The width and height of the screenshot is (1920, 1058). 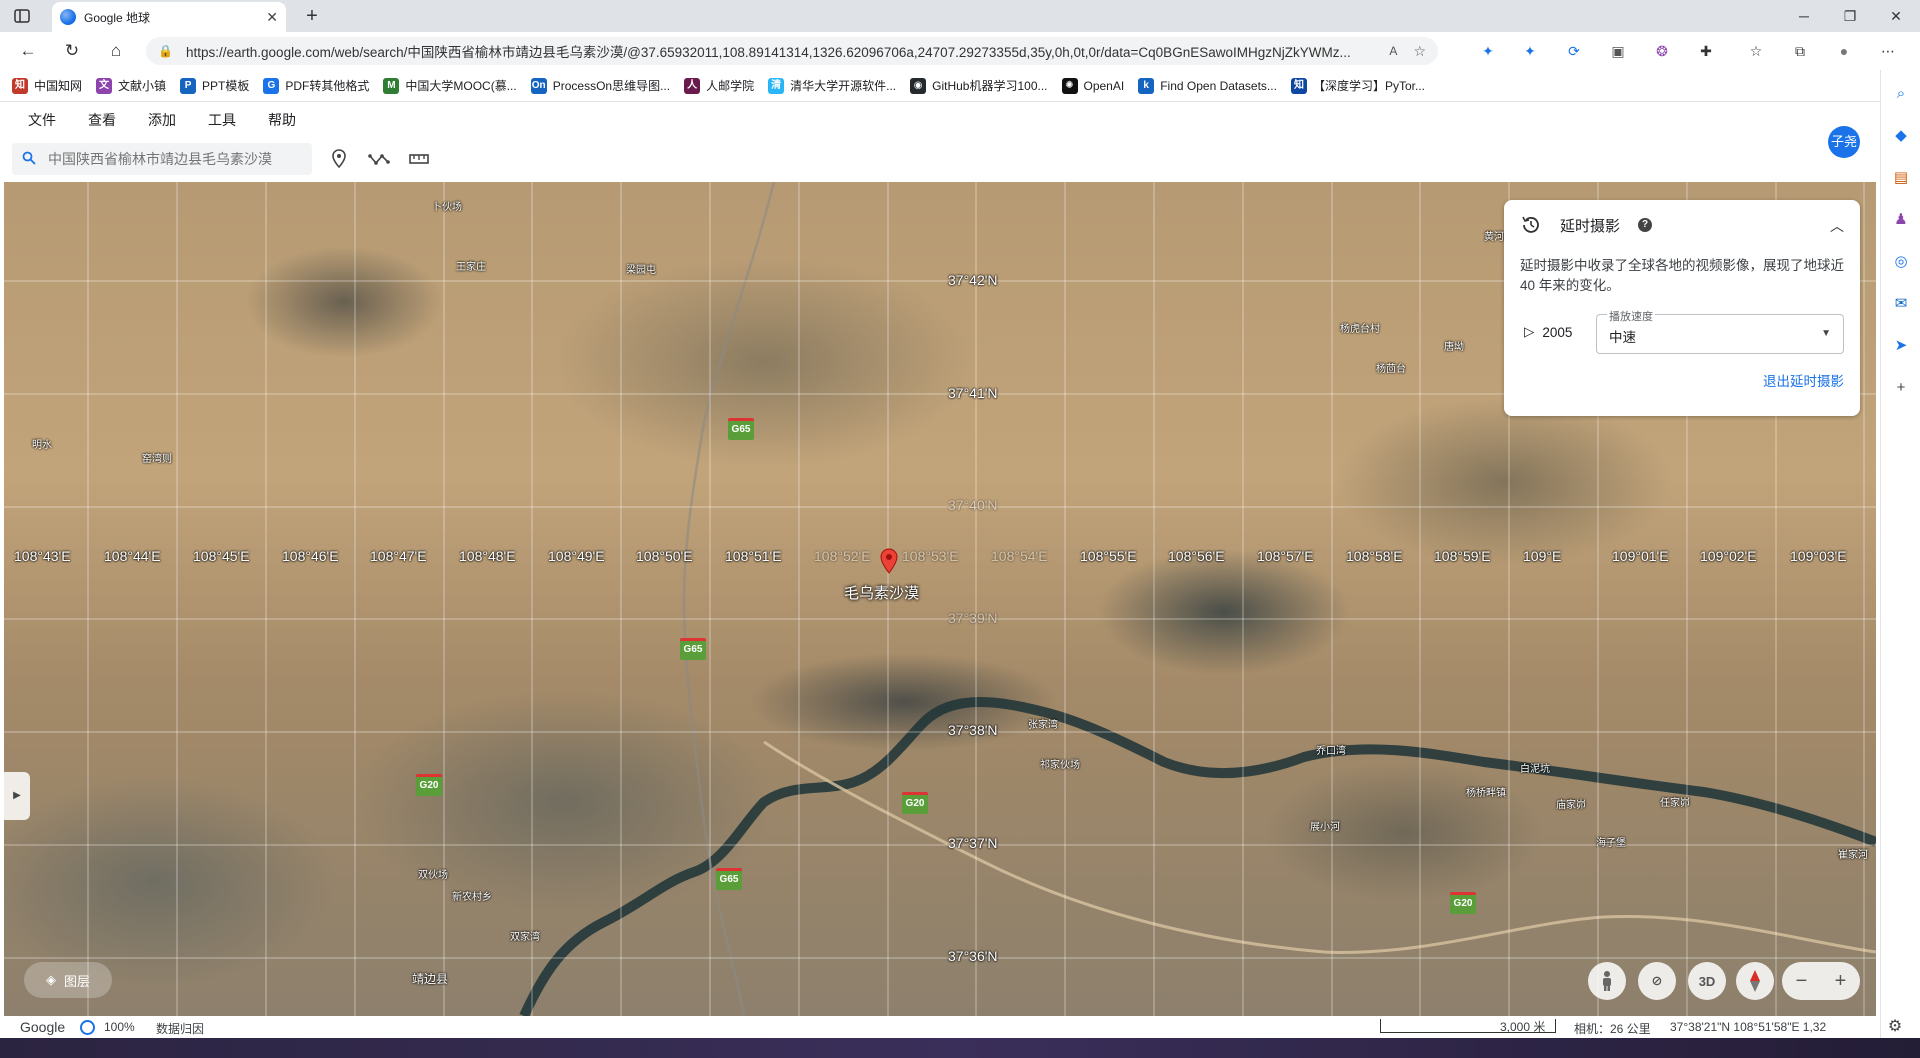 I want to click on bookmark-item: 文文献小镇, so click(x=131, y=85).